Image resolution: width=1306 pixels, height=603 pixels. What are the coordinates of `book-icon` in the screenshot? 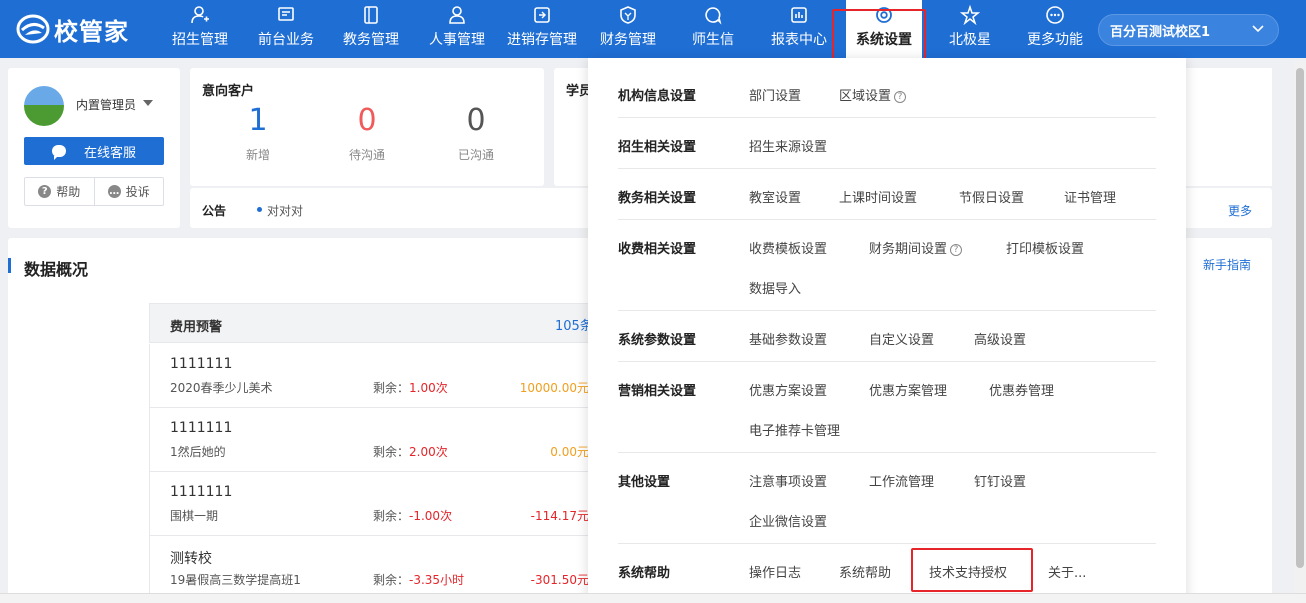 It's located at (371, 15).